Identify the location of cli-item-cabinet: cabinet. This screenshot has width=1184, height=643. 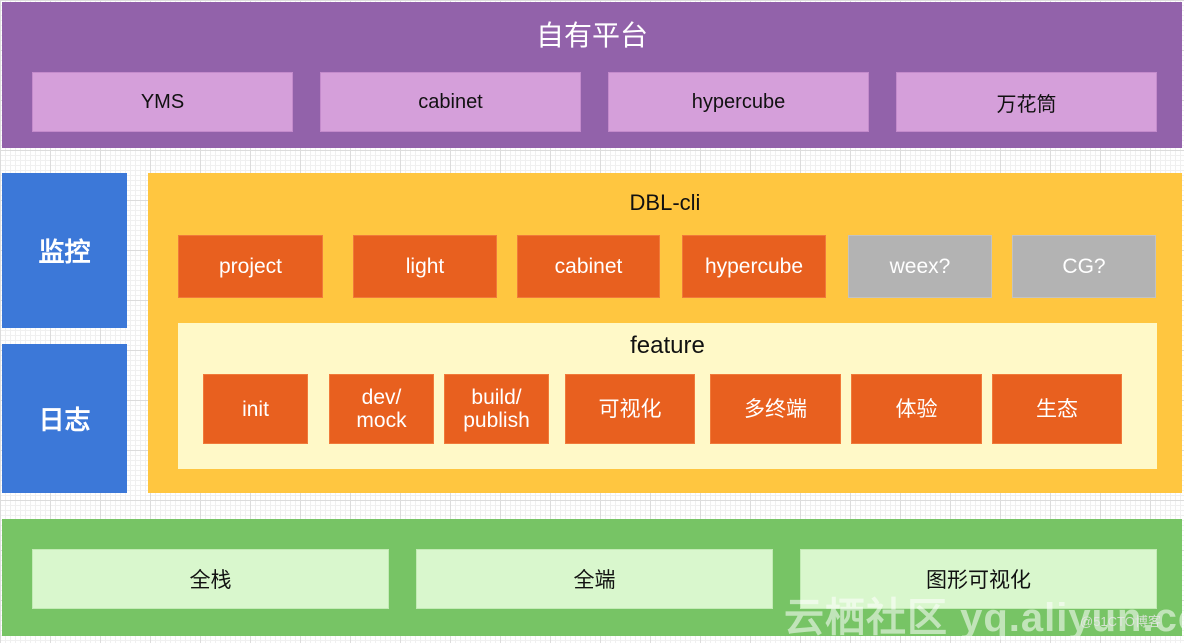
(588, 266).